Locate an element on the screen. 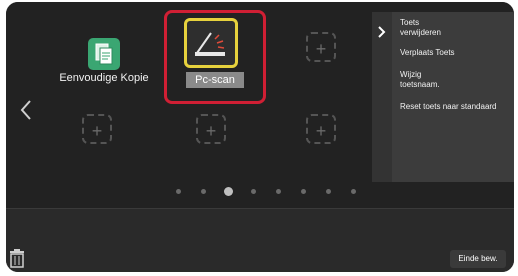  panel-collapse-handle is located at coordinates (382, 97).